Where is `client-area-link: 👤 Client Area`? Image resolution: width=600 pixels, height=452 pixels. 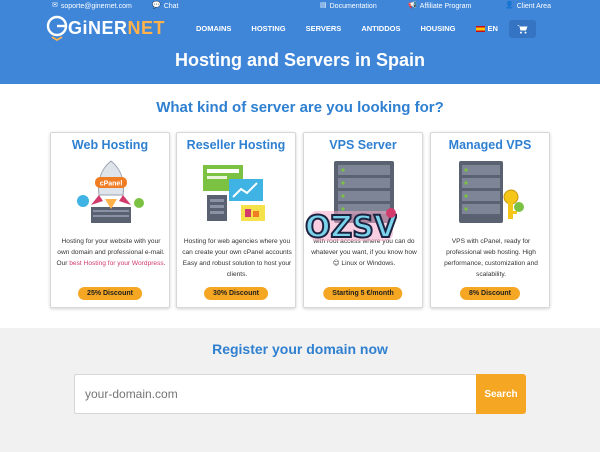 client-area-link: 👤 Client Area is located at coordinates (528, 6).